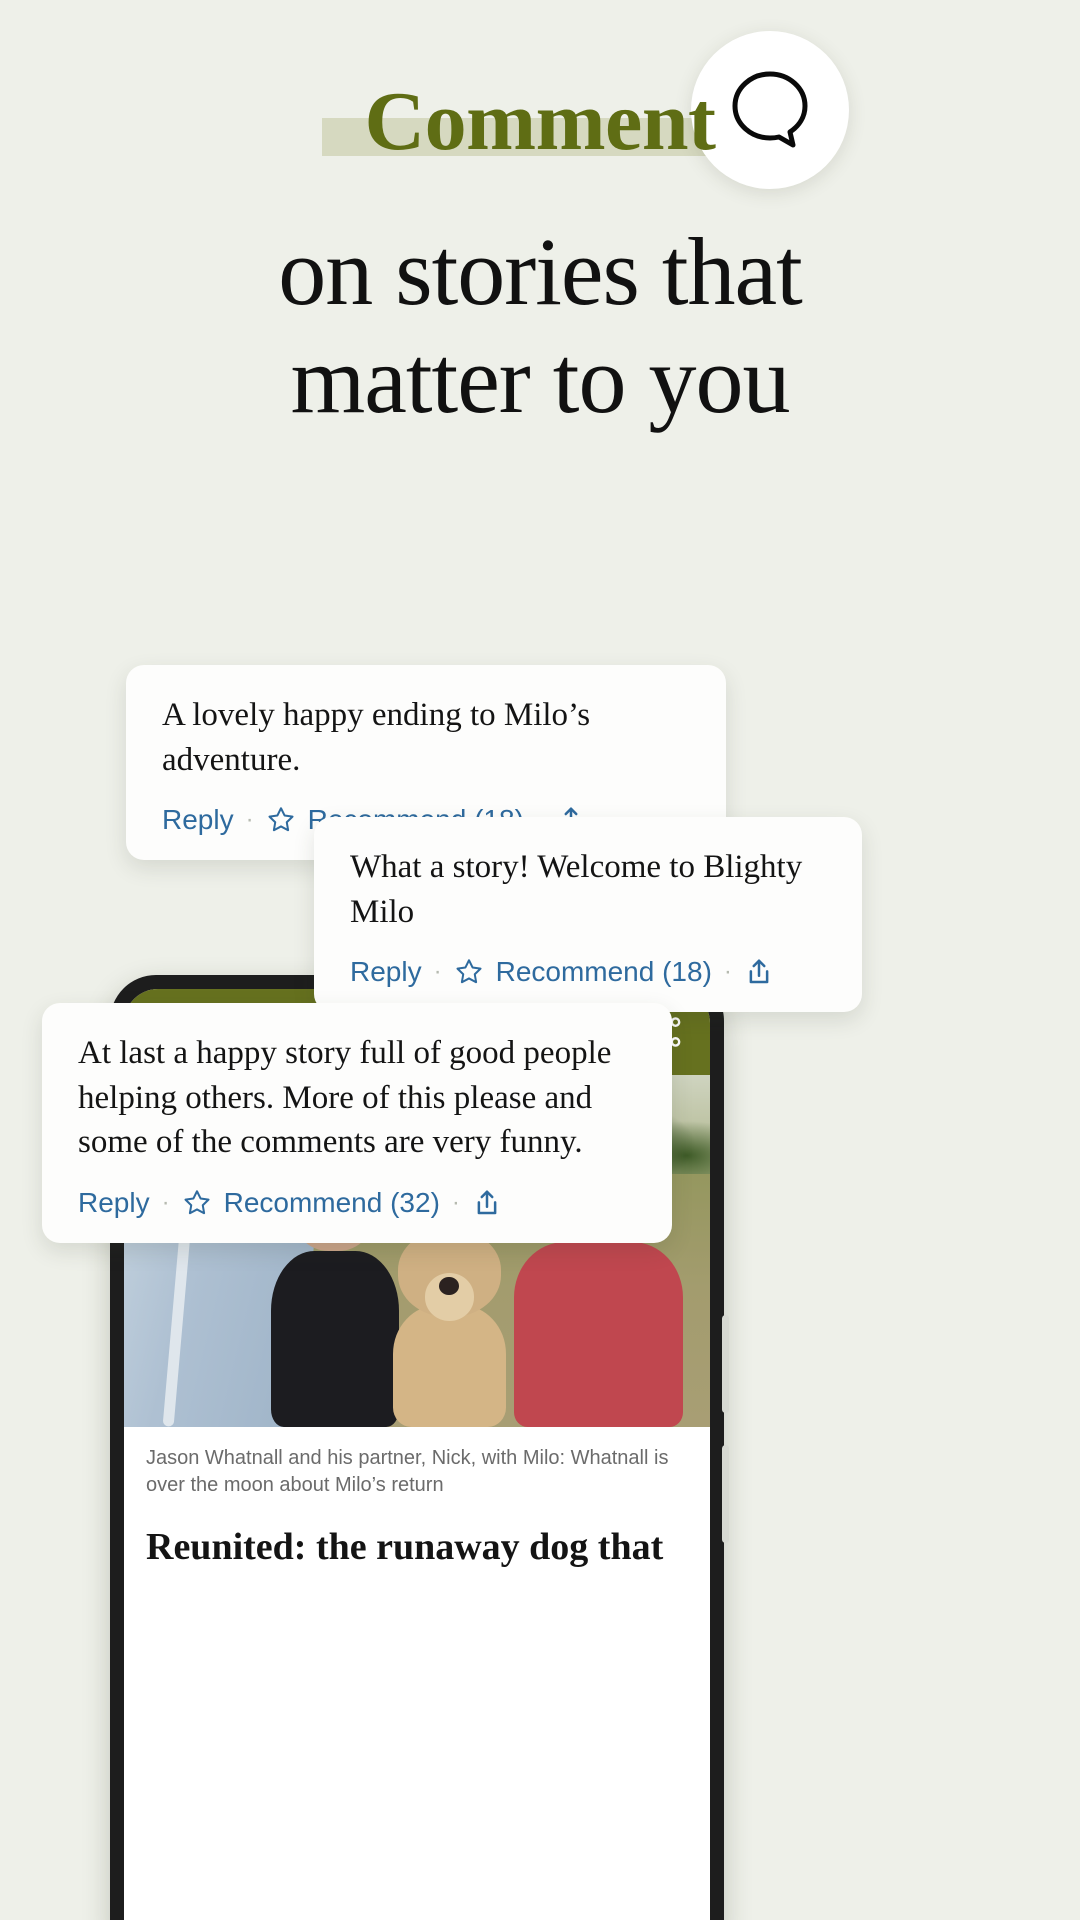  I want to click on photo-dog-body, so click(449, 1365).